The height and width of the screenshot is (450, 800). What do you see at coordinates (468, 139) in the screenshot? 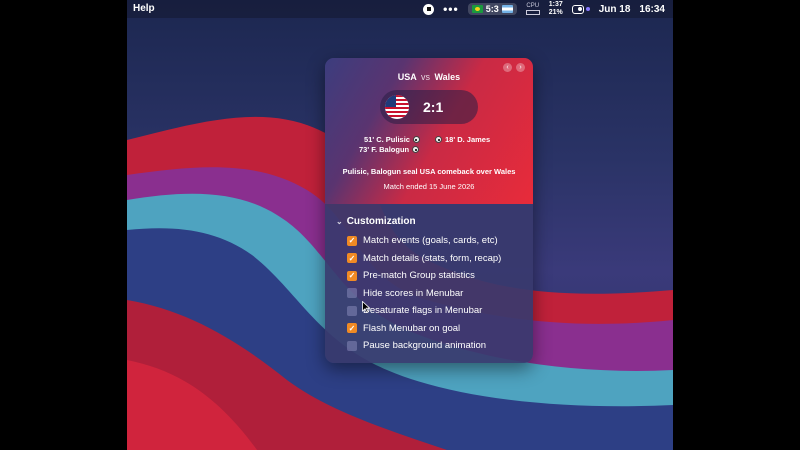
I see `goal-event-text: 18' D. James` at bounding box center [468, 139].